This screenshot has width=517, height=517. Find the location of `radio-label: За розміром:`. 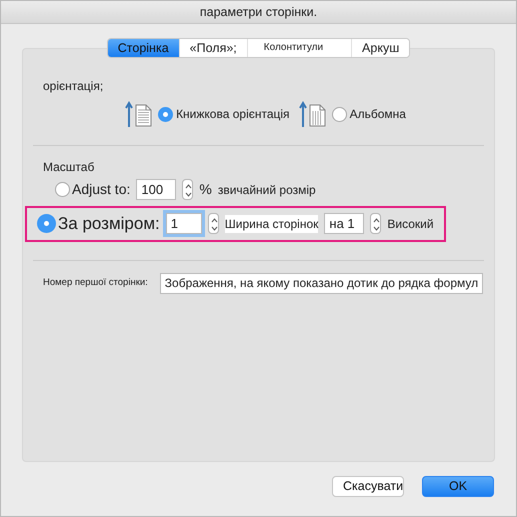

radio-label: За розміром: is located at coordinates (109, 224).